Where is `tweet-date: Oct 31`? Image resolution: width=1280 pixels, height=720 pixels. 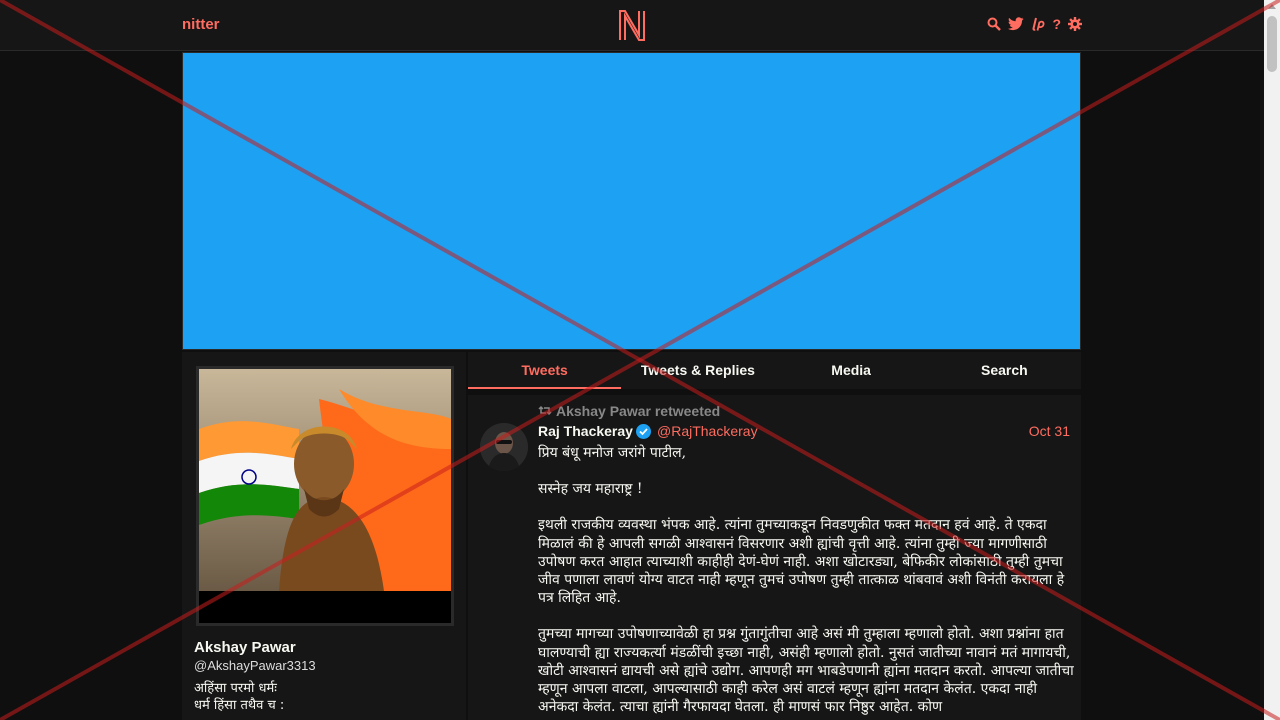 tweet-date: Oct 31 is located at coordinates (1049, 431).